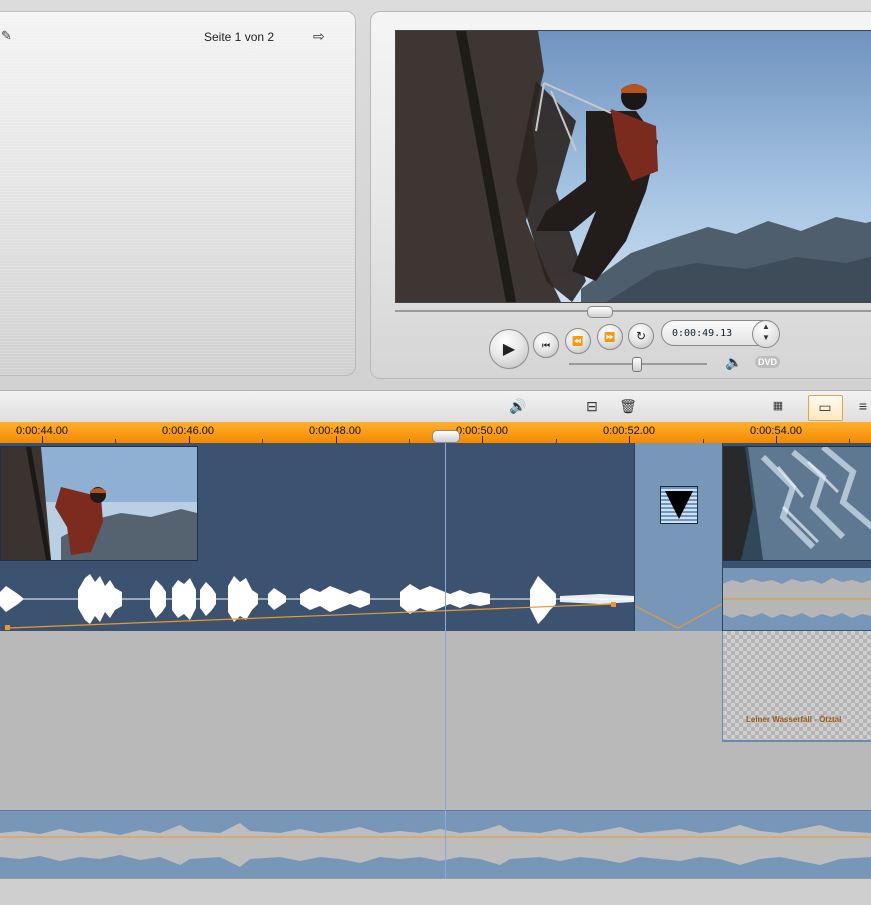  I want to click on audio-waveform, so click(317, 602).